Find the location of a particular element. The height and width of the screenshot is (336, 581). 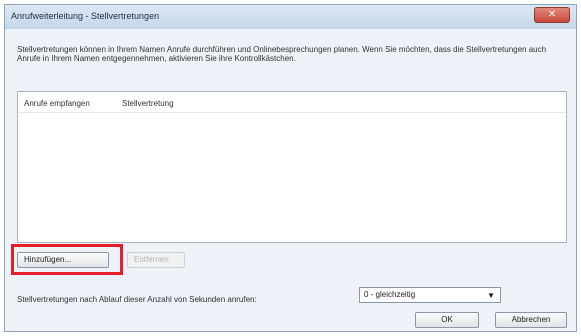

chevron-down-icon: ▼ is located at coordinates (491, 296).